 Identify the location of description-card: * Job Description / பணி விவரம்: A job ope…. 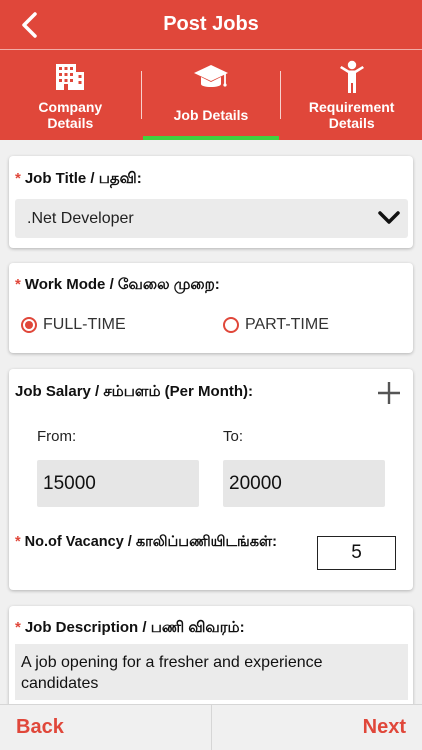
(211, 661).